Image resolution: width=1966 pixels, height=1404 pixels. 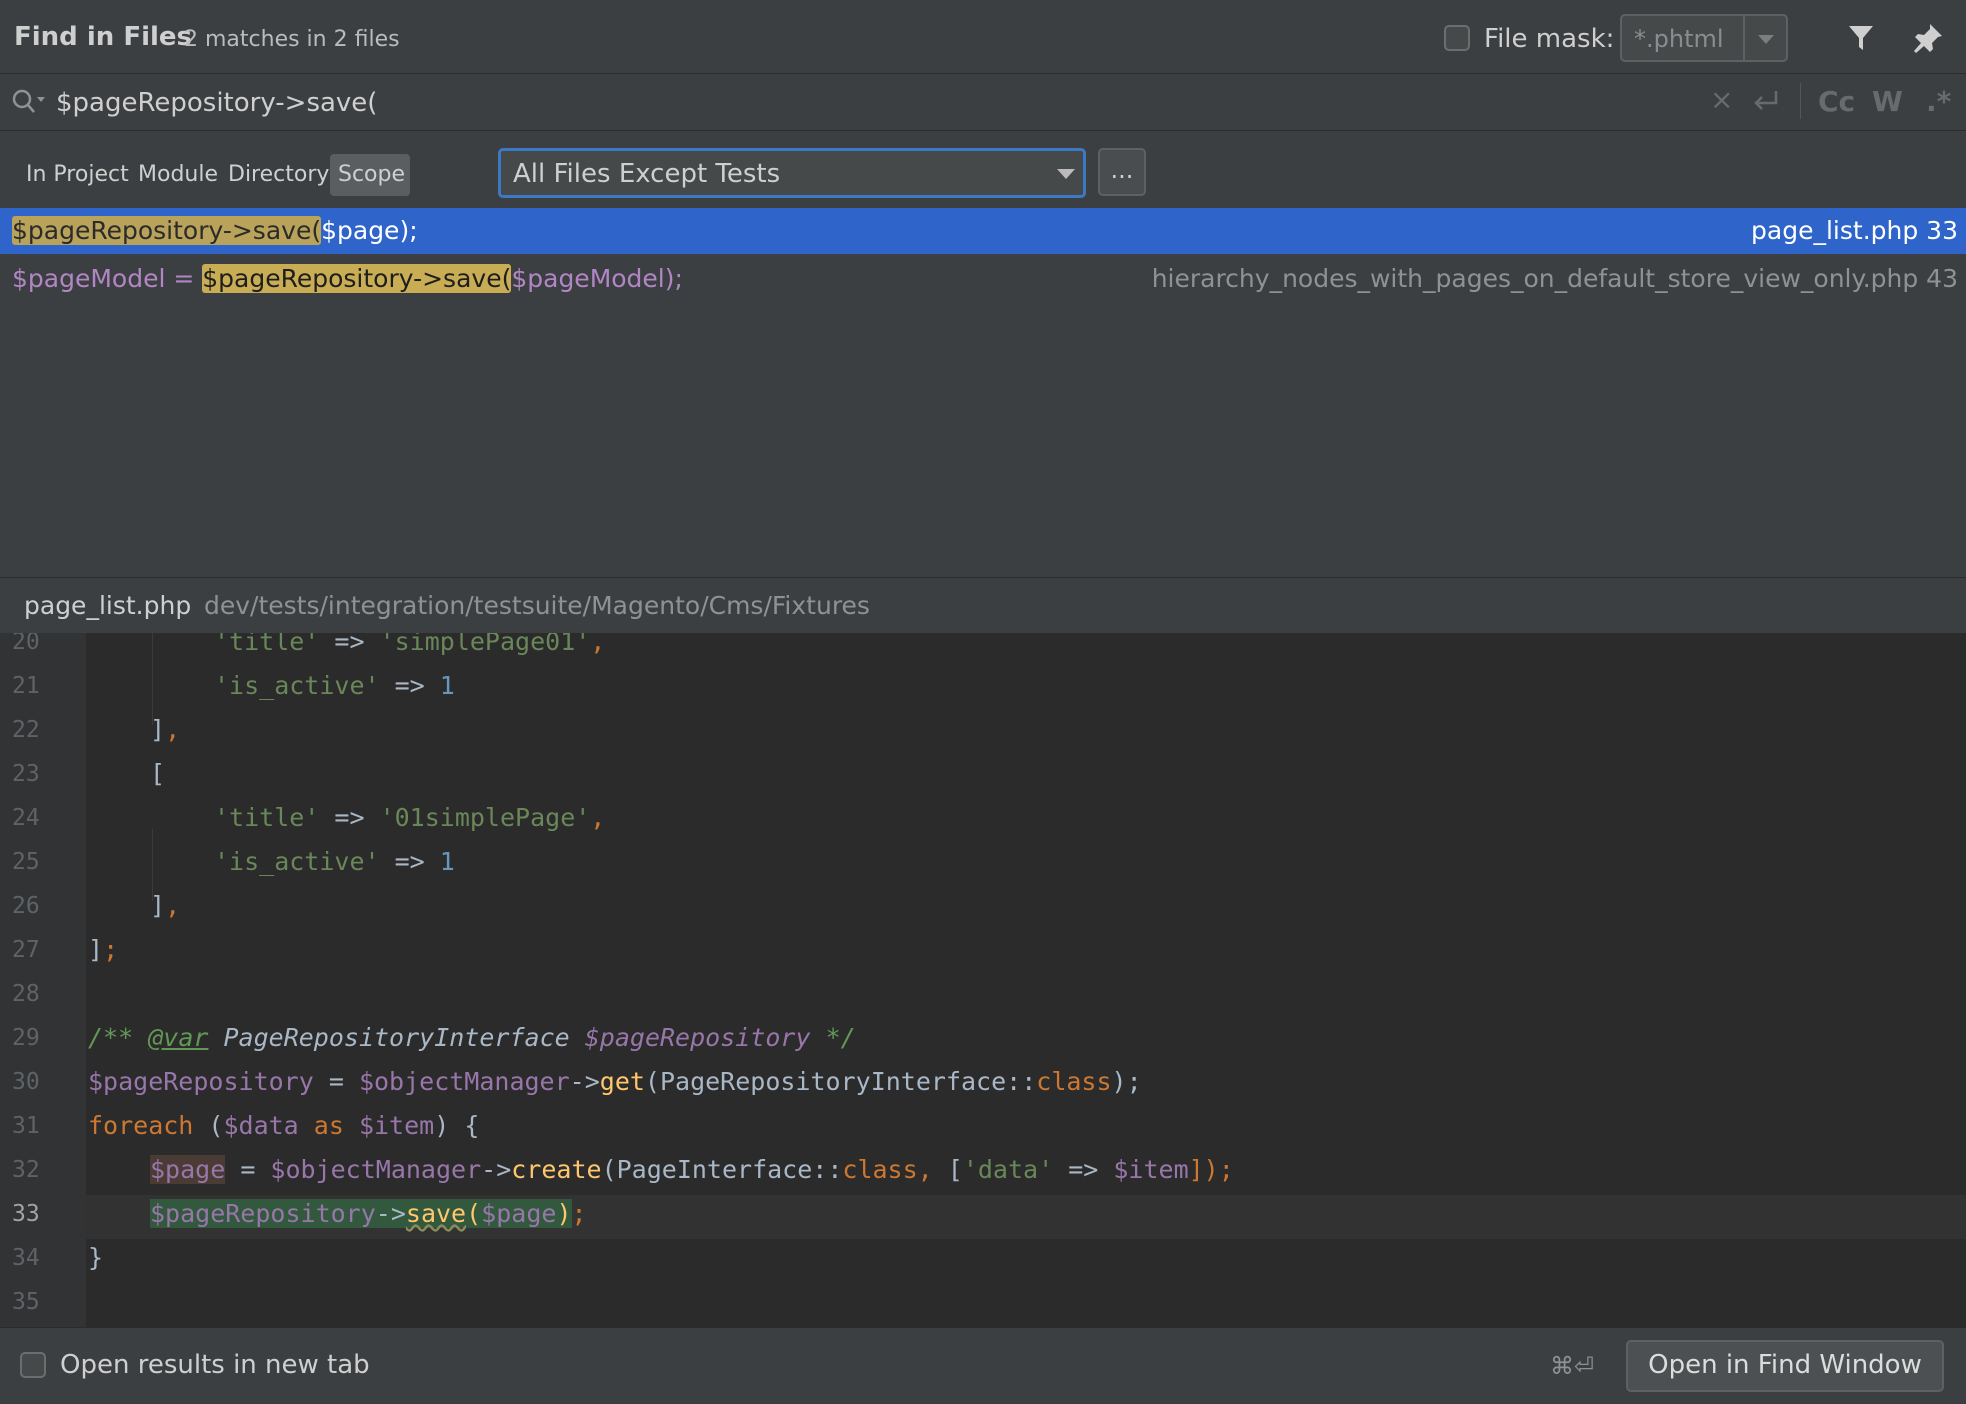 What do you see at coordinates (410, 644) in the screenshot?
I see `code-line: 'title' => 'simplePage01',` at bounding box center [410, 644].